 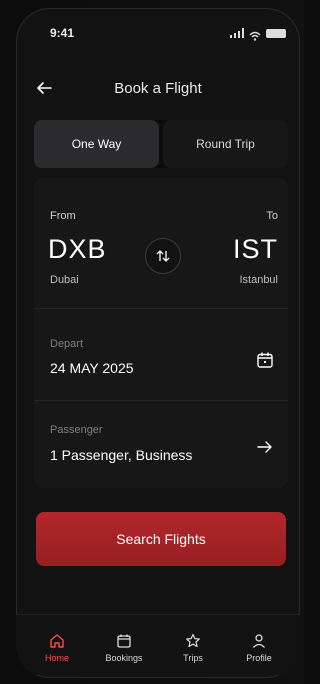 I want to click on passenger-value: 1 Passenger, Business, so click(x=121, y=455).